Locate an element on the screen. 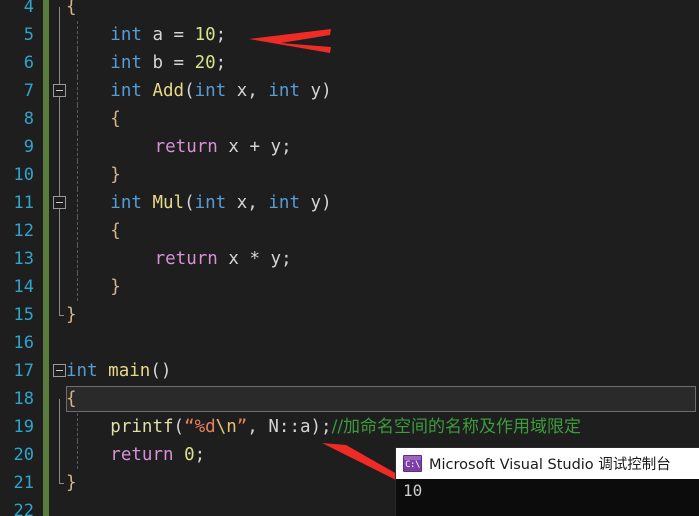 The height and width of the screenshot is (516, 699). console-title-bar: C:\ Microsoft Visual Studio 调试控制台 is located at coordinates (547, 463).